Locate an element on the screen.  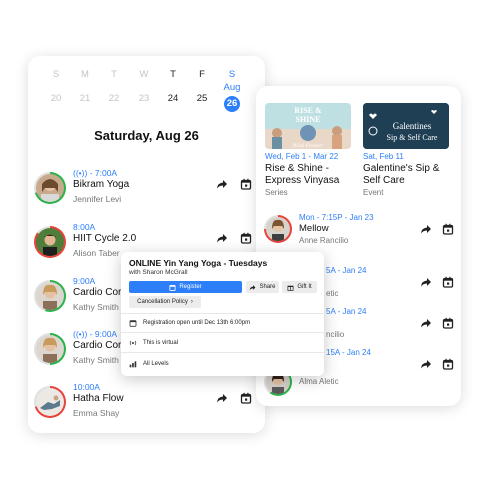
class-instructor: Alison Taber is located at coordinates (96, 253).